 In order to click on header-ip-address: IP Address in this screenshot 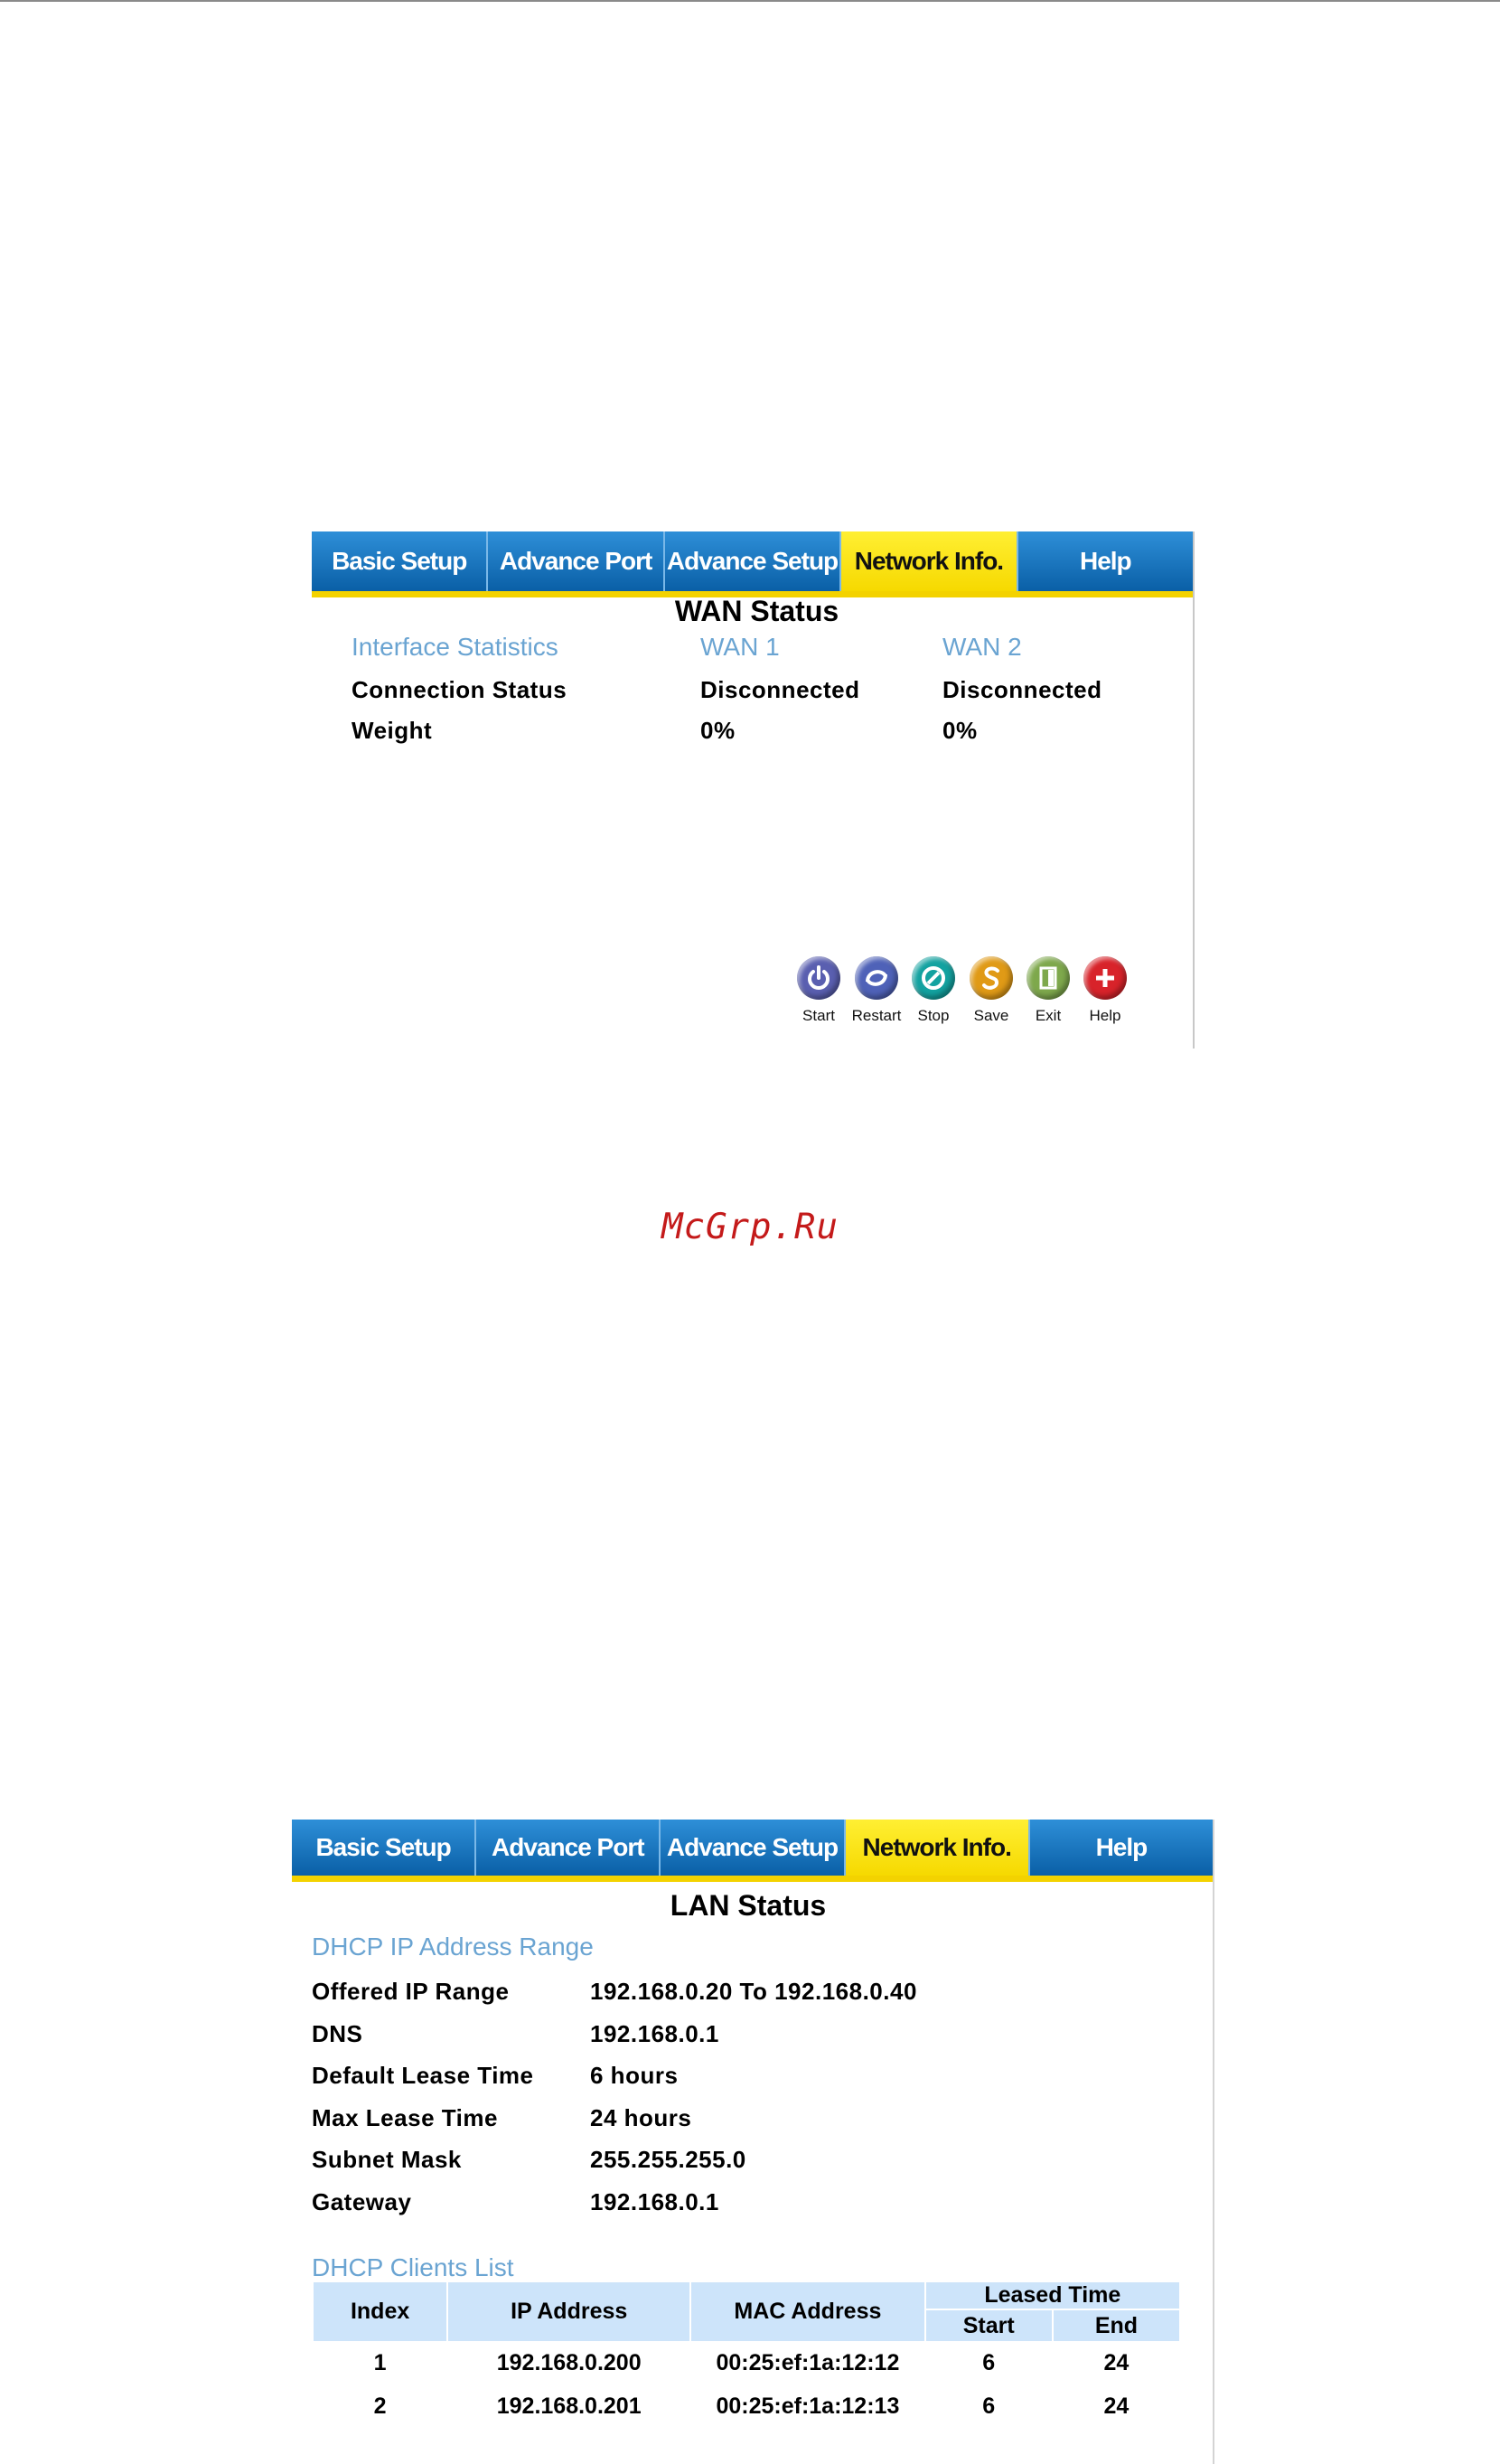, I will do `click(569, 2311)`.